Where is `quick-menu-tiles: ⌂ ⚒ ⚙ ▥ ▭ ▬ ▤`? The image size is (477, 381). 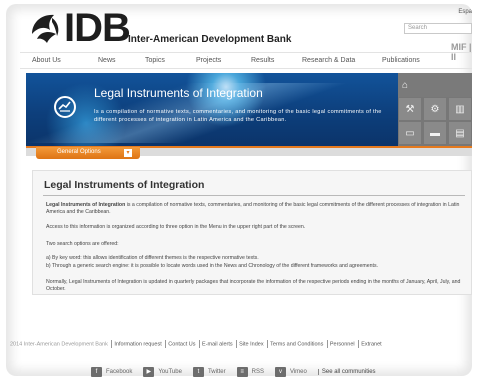
quick-menu-tiles: ⌂ ⚒ ⚙ ▥ ▭ ▬ ▤ is located at coordinates (435, 109).